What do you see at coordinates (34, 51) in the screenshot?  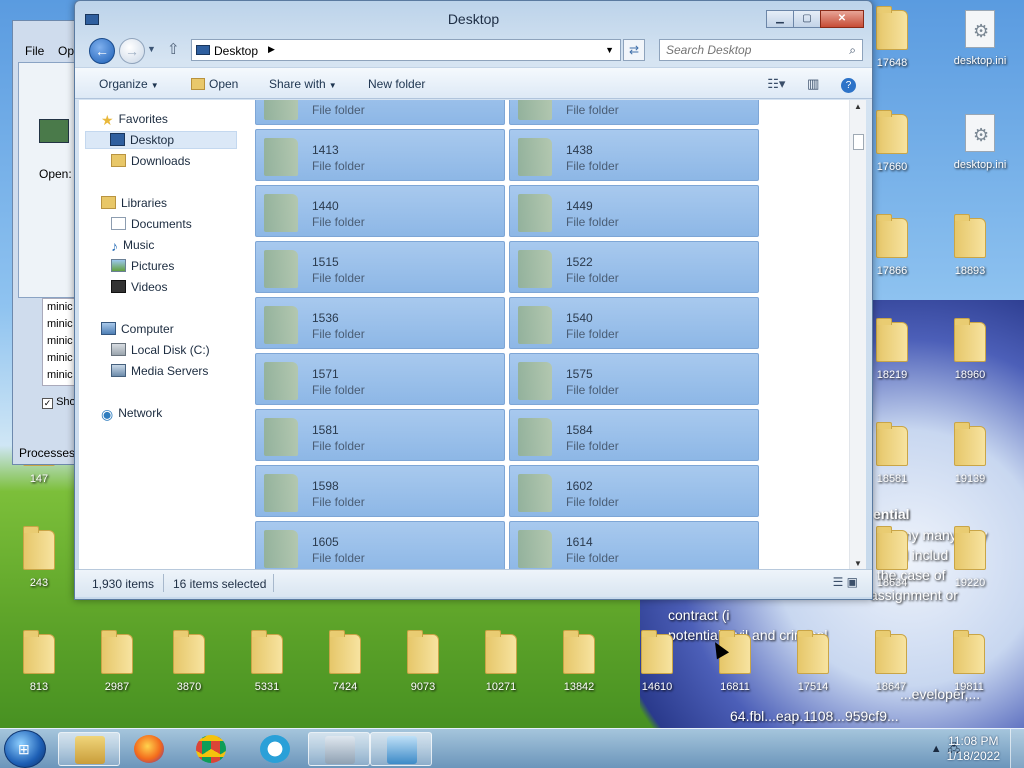 I see `menu-file: File` at bounding box center [34, 51].